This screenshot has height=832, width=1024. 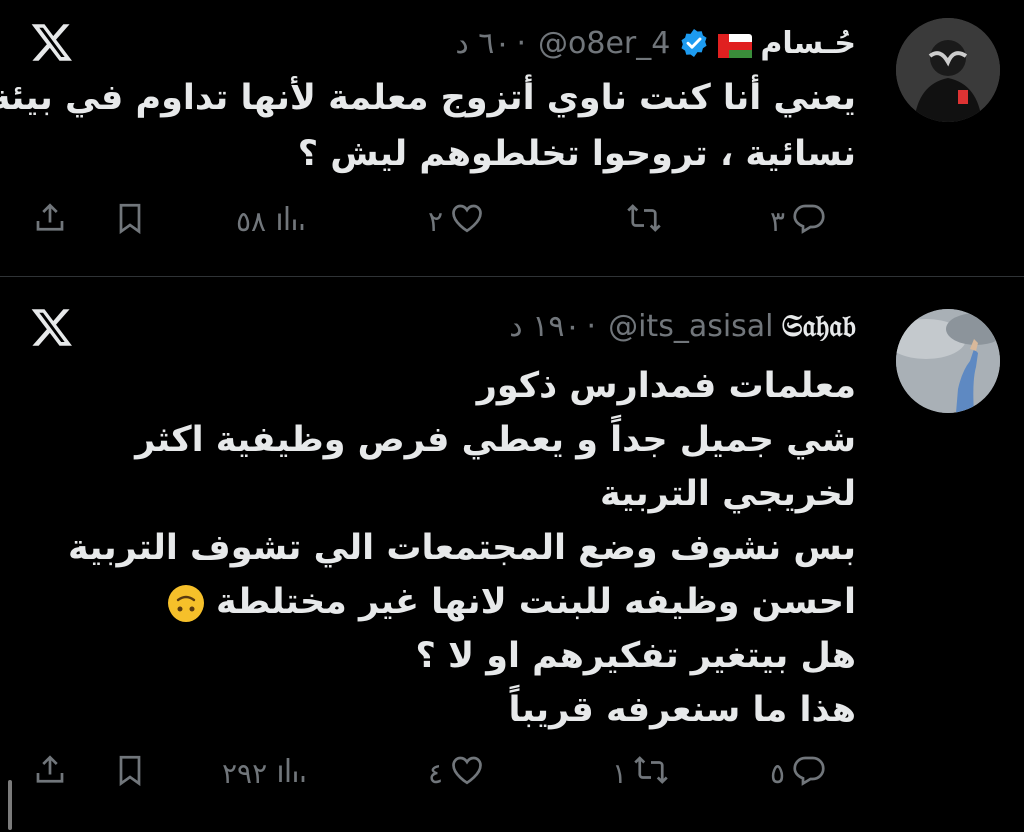 What do you see at coordinates (620, 773) in the screenshot?
I see `retweet-count: ١` at bounding box center [620, 773].